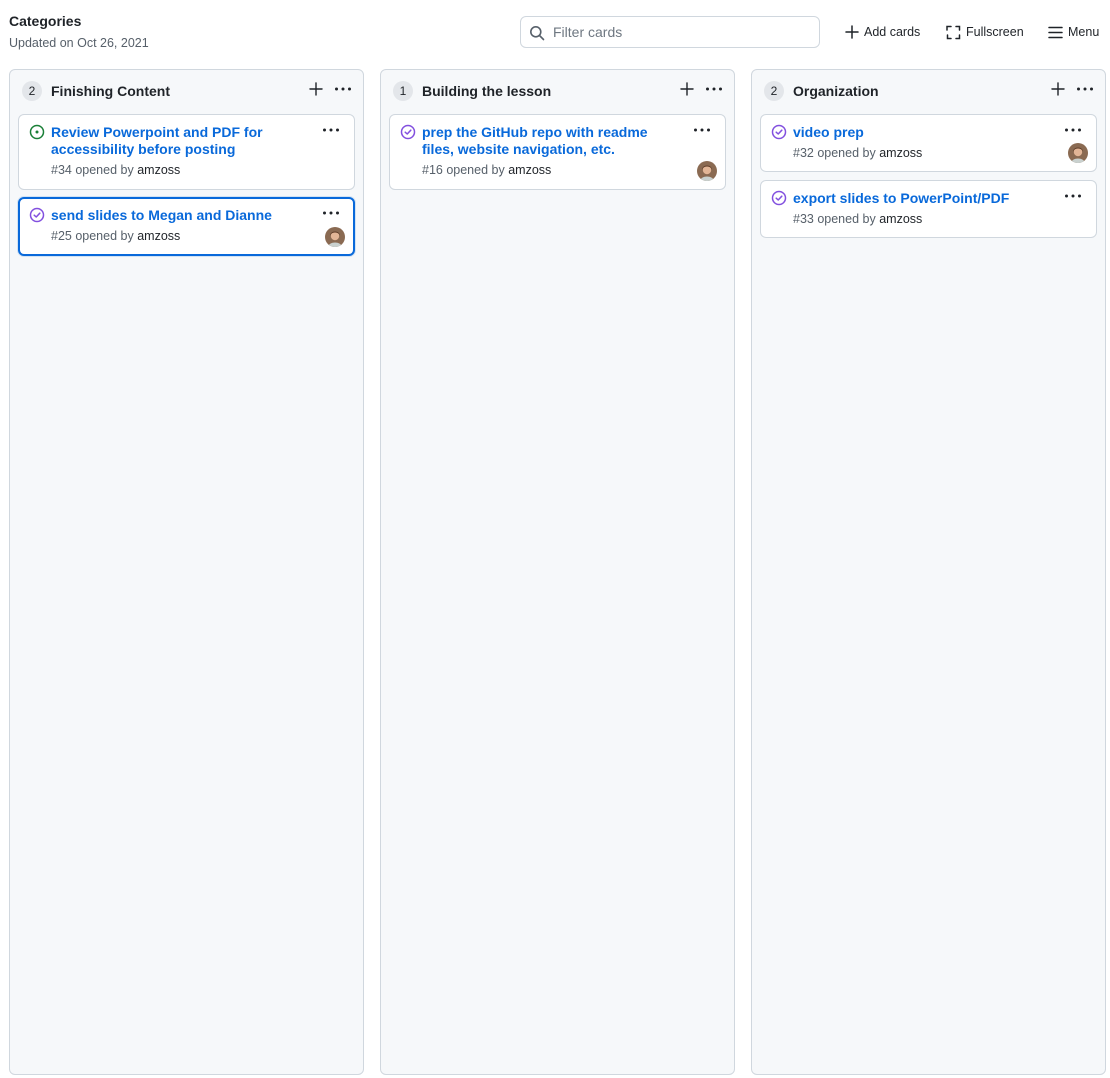  What do you see at coordinates (836, 219) in the screenshot?
I see `issue-number-text: #33 opened by` at bounding box center [836, 219].